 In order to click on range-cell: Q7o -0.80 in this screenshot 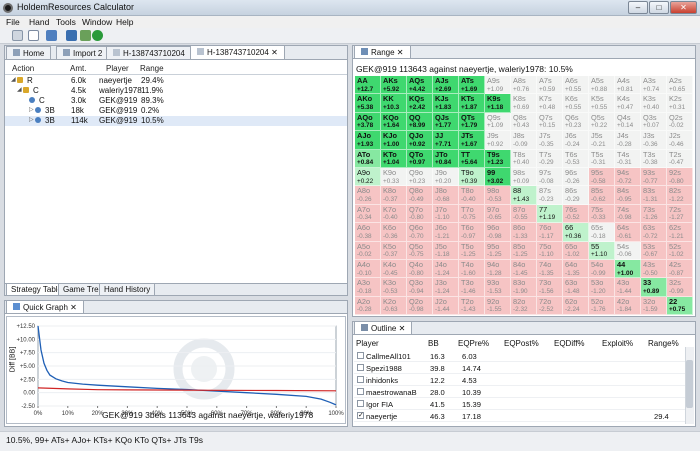, I will do `click(420, 214)`.